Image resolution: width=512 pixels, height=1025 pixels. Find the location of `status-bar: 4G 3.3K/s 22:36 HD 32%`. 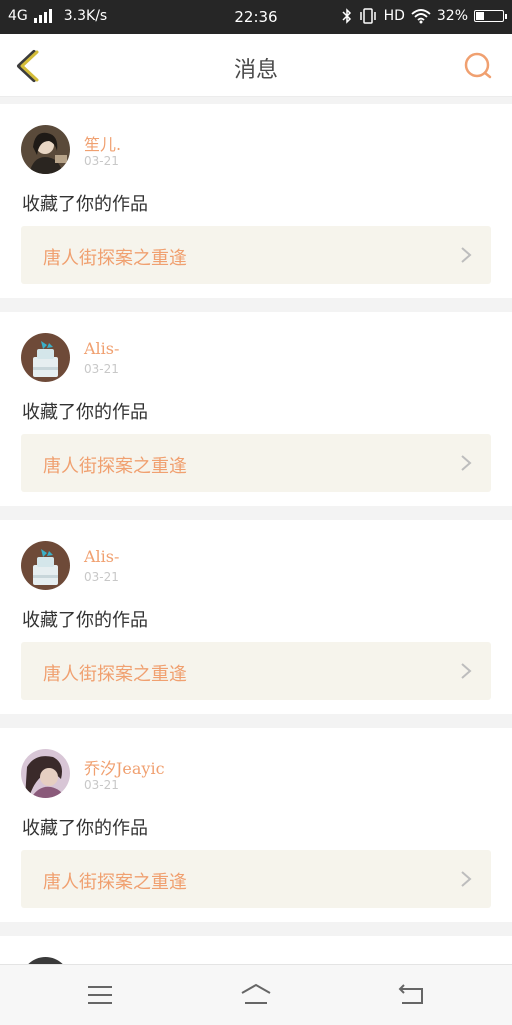

status-bar: 4G 3.3K/s 22:36 HD 32% is located at coordinates (256, 17).